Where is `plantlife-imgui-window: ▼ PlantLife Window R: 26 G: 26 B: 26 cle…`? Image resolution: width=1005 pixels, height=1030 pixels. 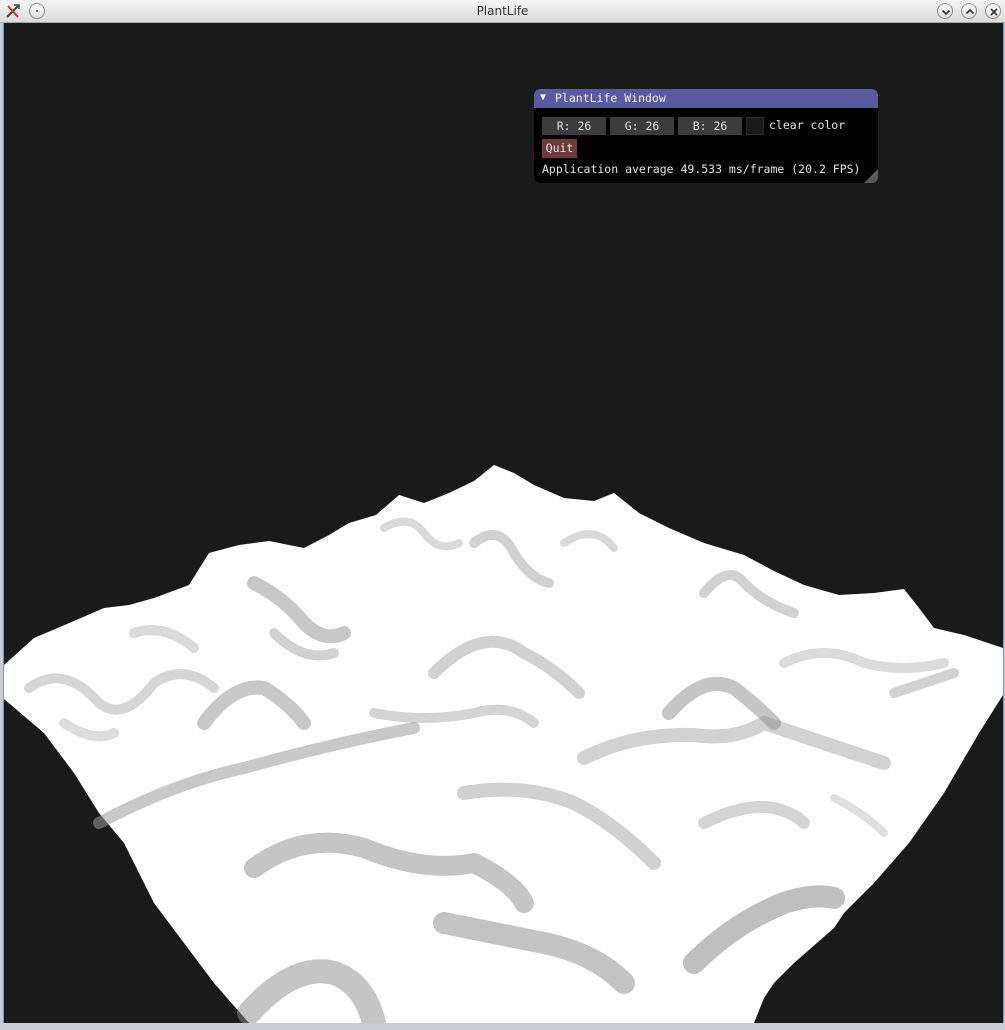
plantlife-imgui-window: ▼ PlantLife Window R: 26 G: 26 B: 26 cle… is located at coordinates (706, 136).